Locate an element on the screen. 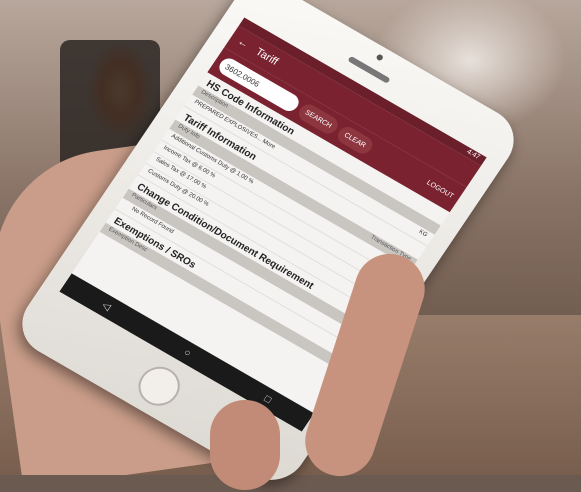 The width and height of the screenshot is (581, 492). app-title: Tariff is located at coordinates (267, 57).